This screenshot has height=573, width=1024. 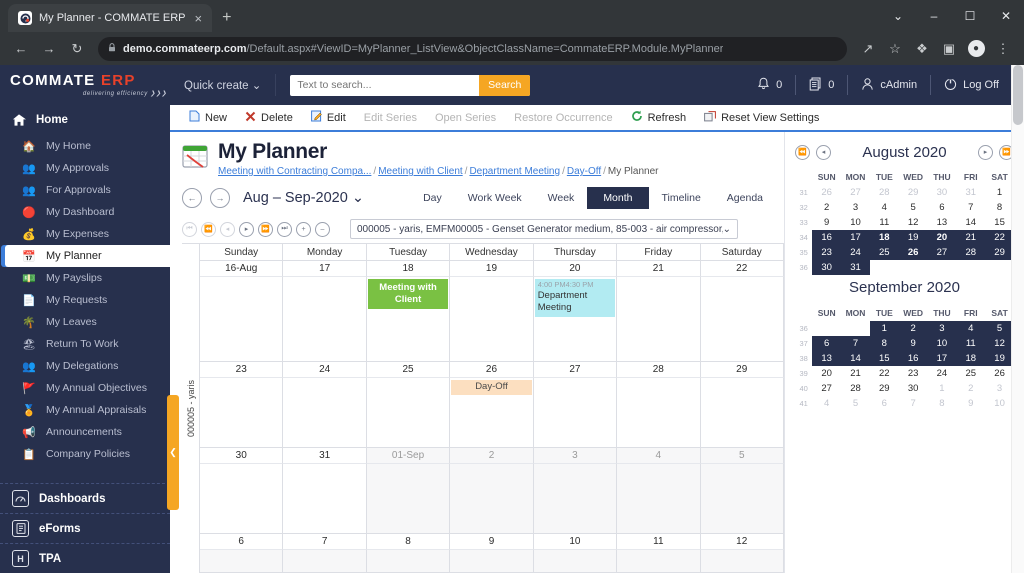 What do you see at coordinates (227, 229) in the screenshot?
I see `resource-prev-button: ◂` at bounding box center [227, 229].